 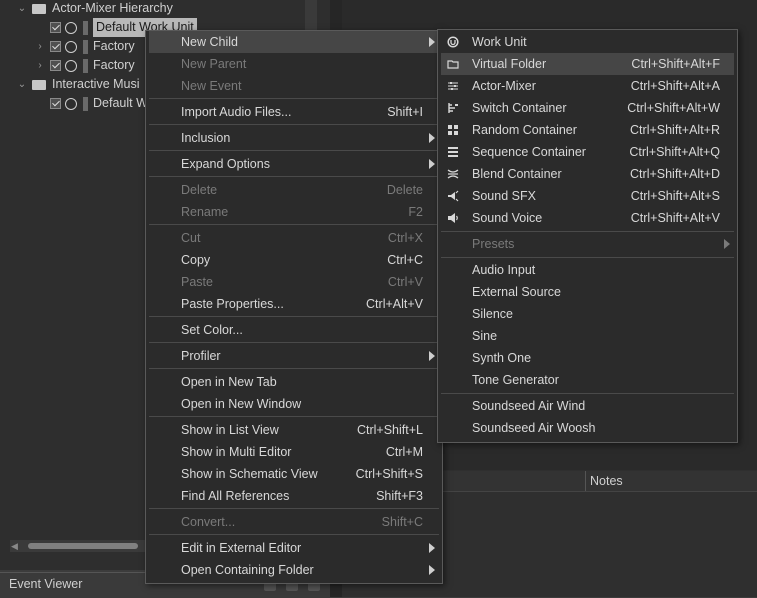 What do you see at coordinates (120, 103) in the screenshot?
I see `tree-row-label: Default W` at bounding box center [120, 103].